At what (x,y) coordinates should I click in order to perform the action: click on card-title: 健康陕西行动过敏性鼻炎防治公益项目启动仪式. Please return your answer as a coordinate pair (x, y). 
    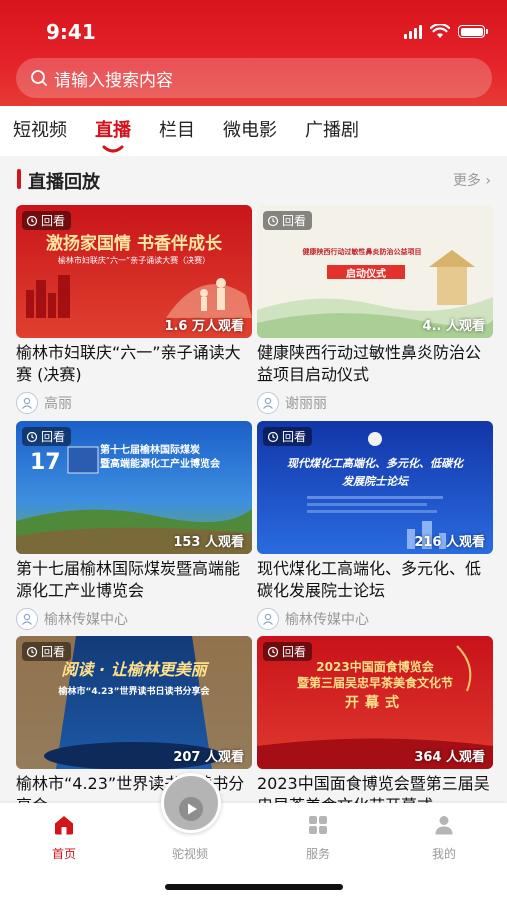
    Looking at the image, I should click on (375, 364).